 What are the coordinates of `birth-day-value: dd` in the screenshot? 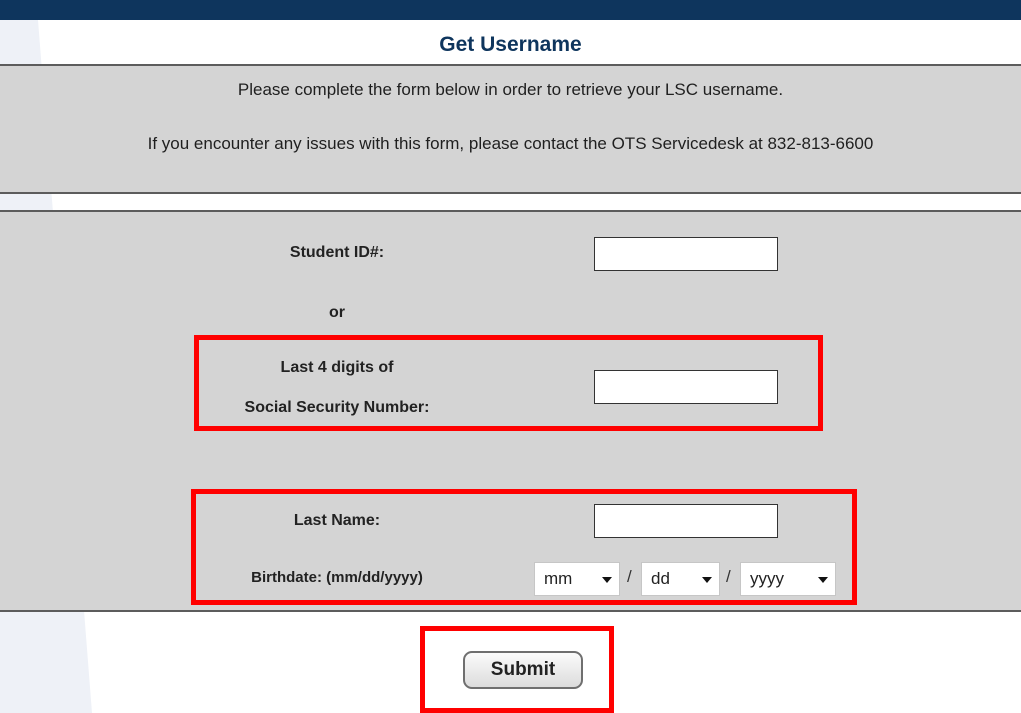 It's located at (660, 578).